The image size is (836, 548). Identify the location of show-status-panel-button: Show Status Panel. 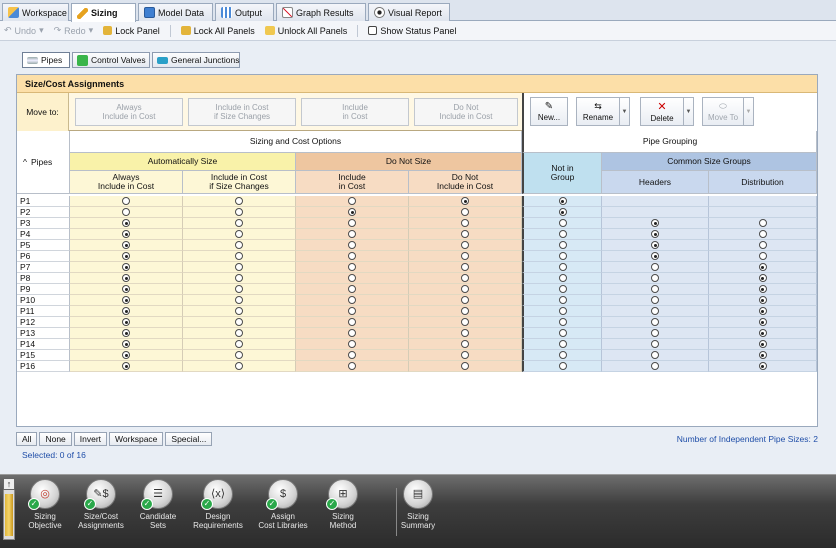
(412, 31).